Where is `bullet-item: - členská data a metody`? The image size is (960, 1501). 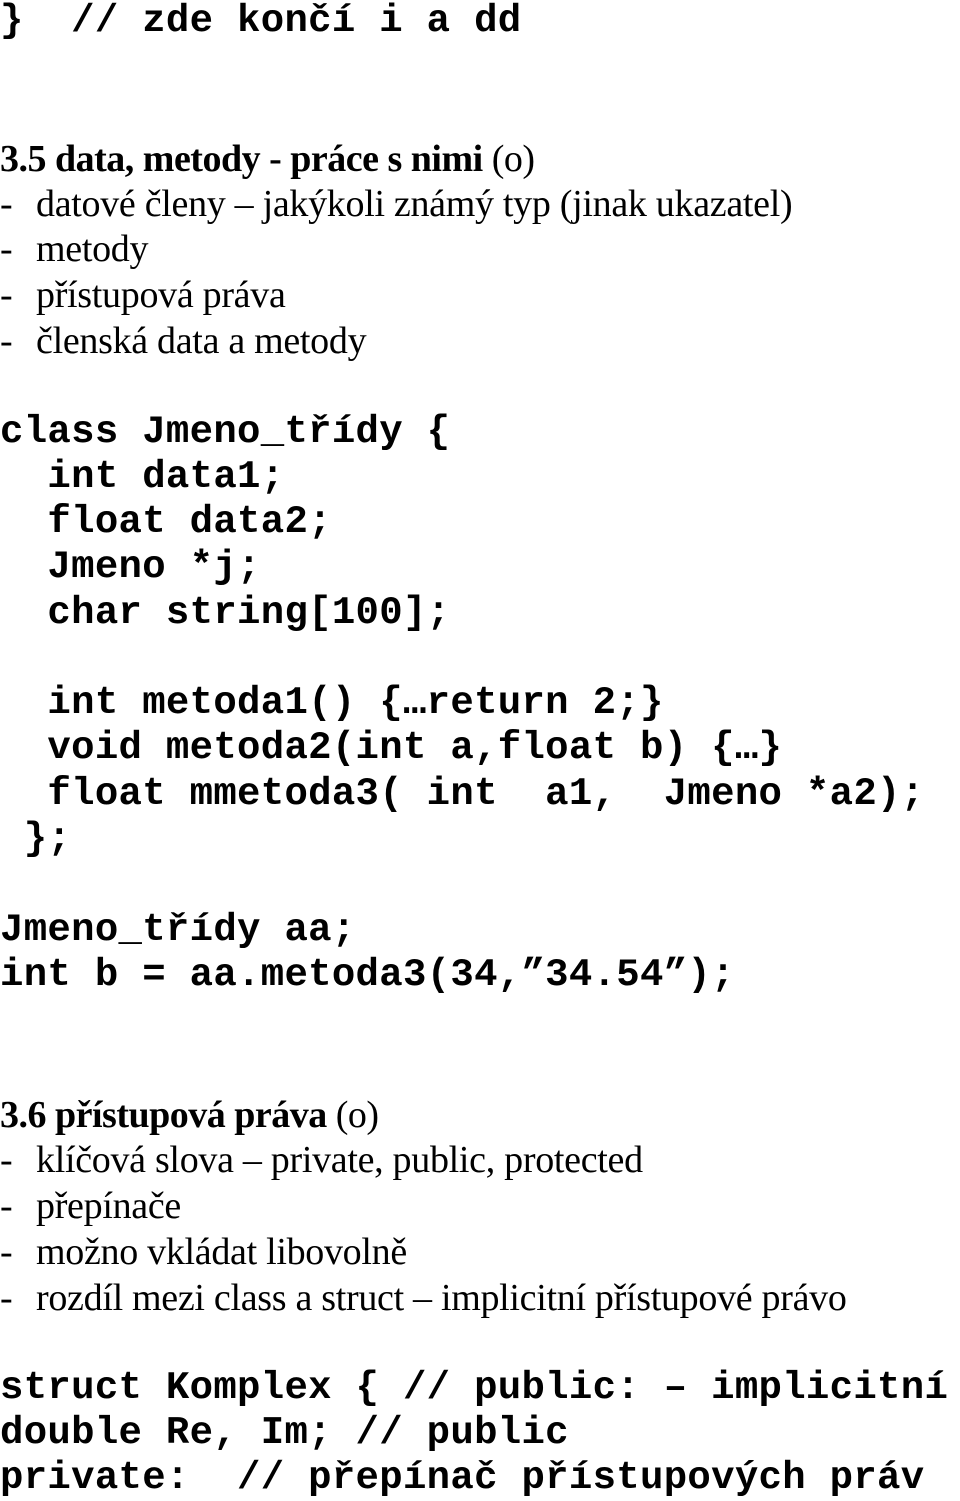 bullet-item: - členská data a metody is located at coordinates (183, 341).